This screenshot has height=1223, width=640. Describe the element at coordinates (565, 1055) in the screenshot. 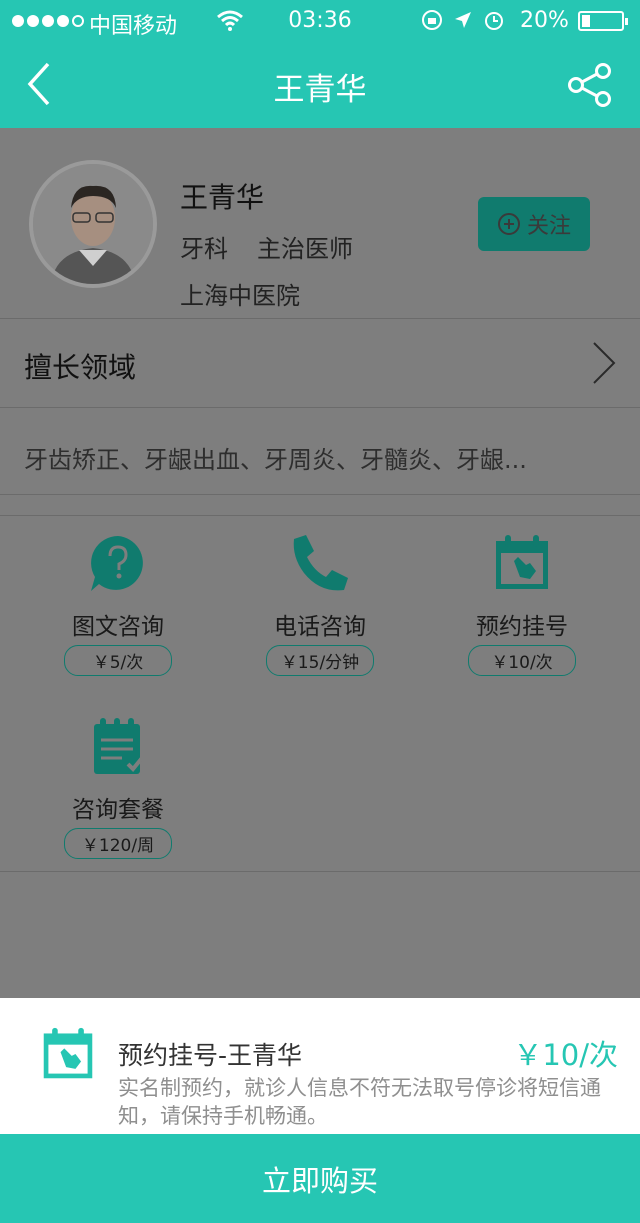

I see `sheet-price: ￥10/次` at that location.